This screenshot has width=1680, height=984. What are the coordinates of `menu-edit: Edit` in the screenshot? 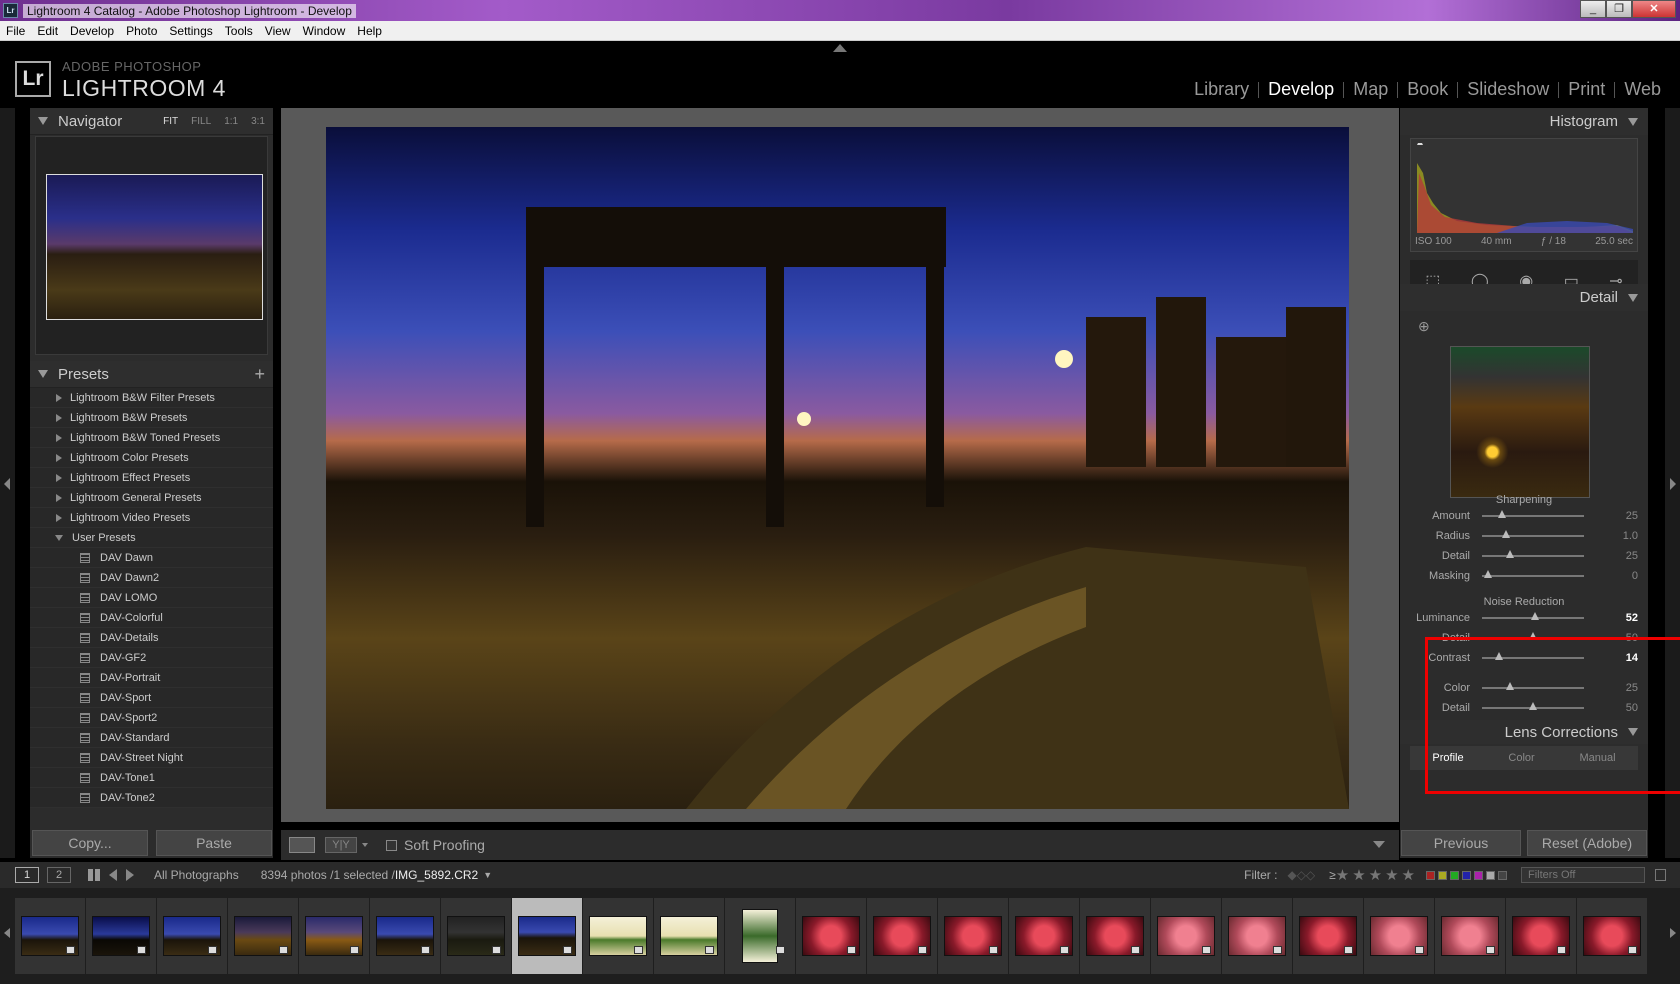 It's located at (47, 31).